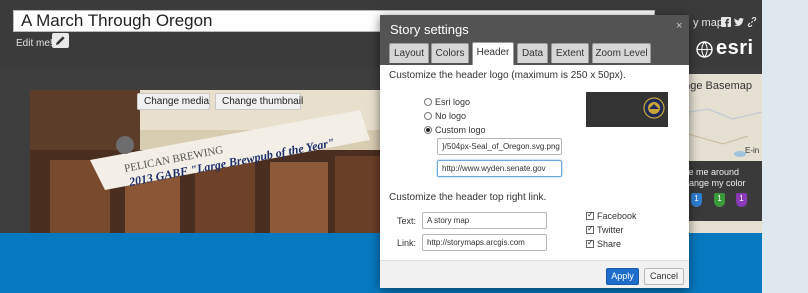  I want to click on radio-no-logo: No logo, so click(445, 116).